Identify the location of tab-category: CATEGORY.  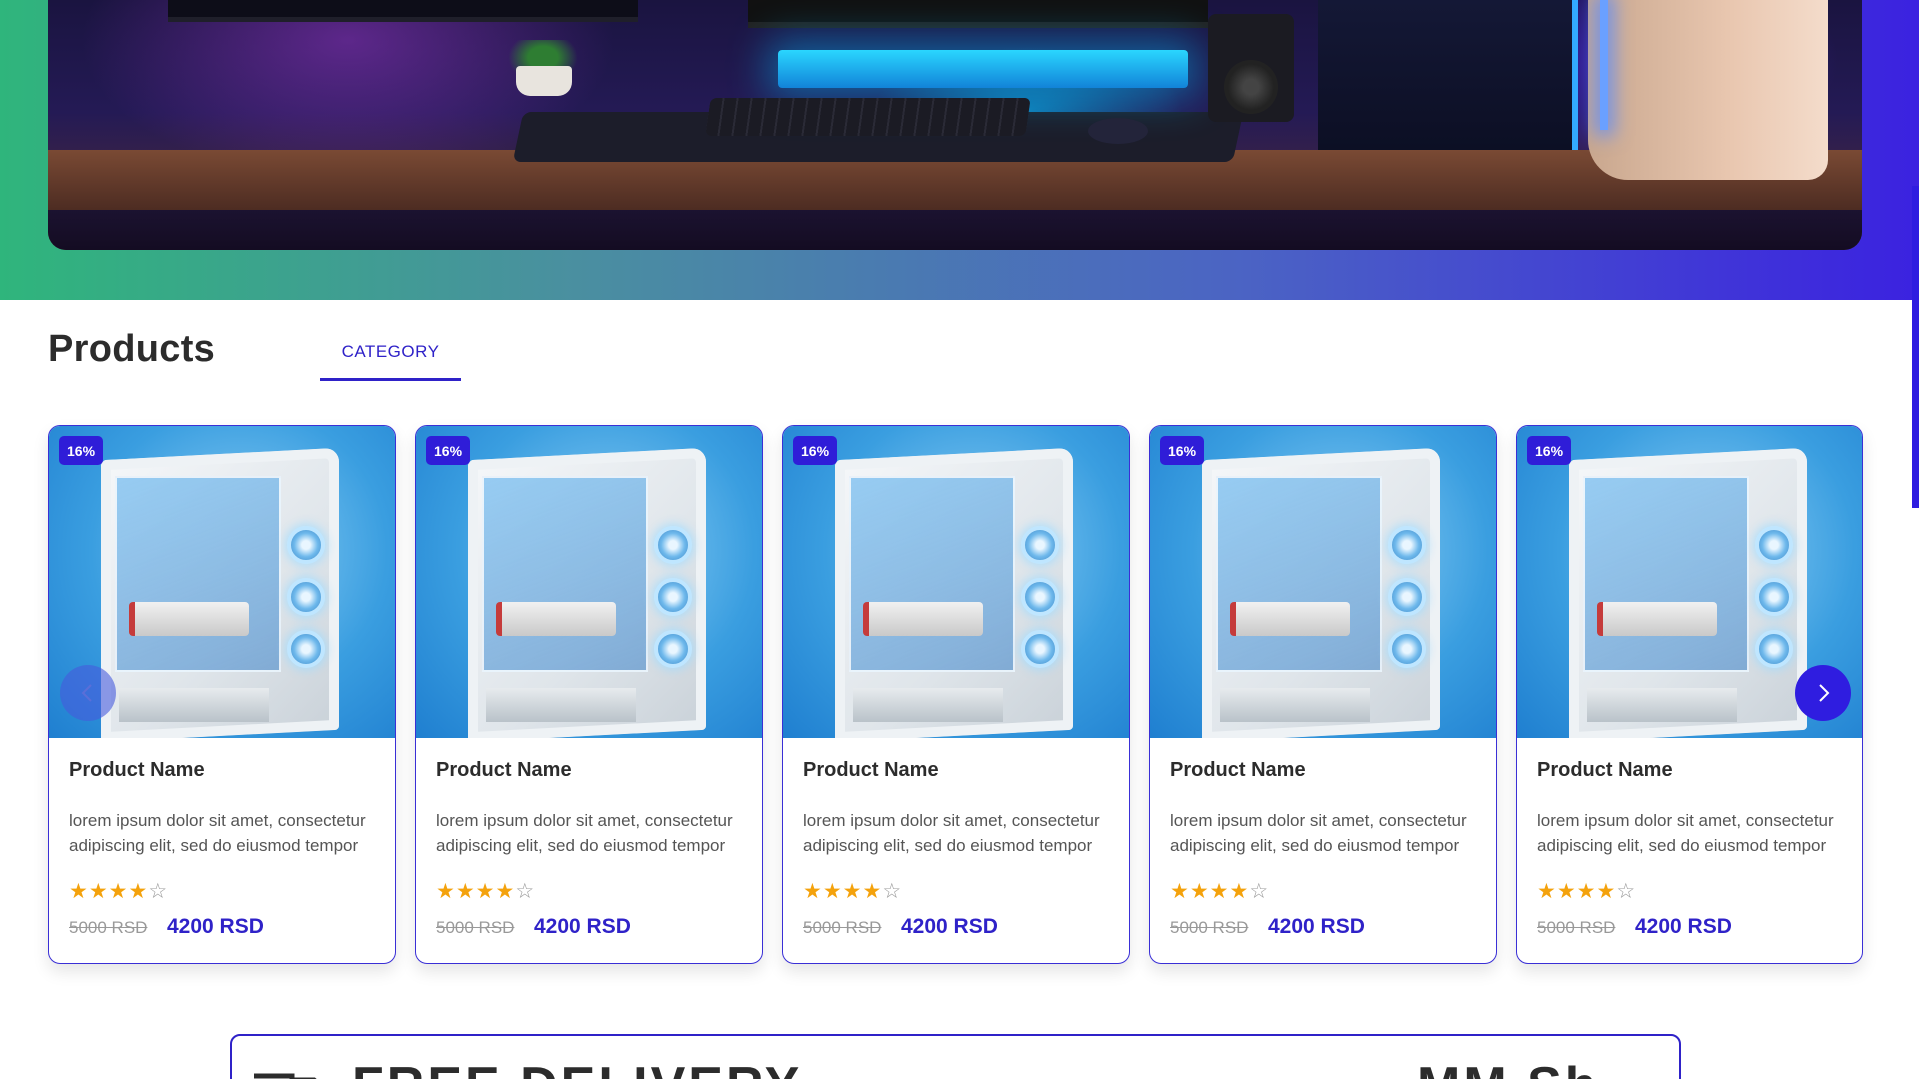
(390, 353).